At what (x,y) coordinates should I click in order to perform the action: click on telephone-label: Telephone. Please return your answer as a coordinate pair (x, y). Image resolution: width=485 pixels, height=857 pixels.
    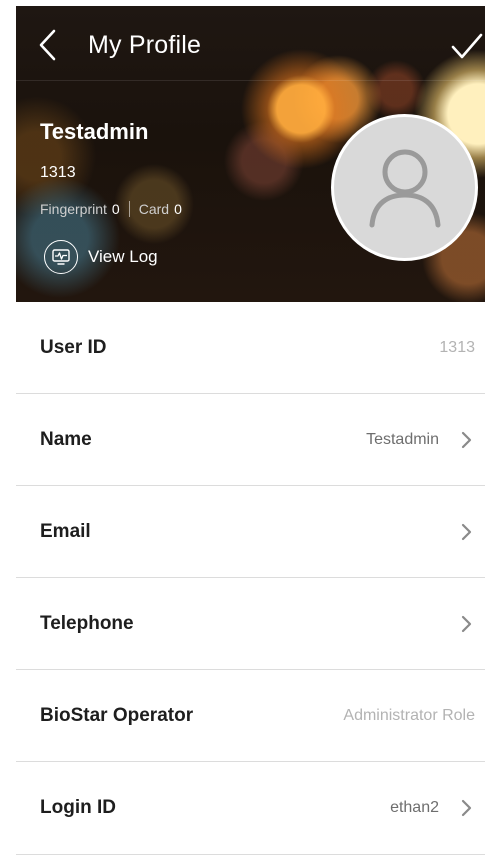
    Looking at the image, I should click on (87, 623).